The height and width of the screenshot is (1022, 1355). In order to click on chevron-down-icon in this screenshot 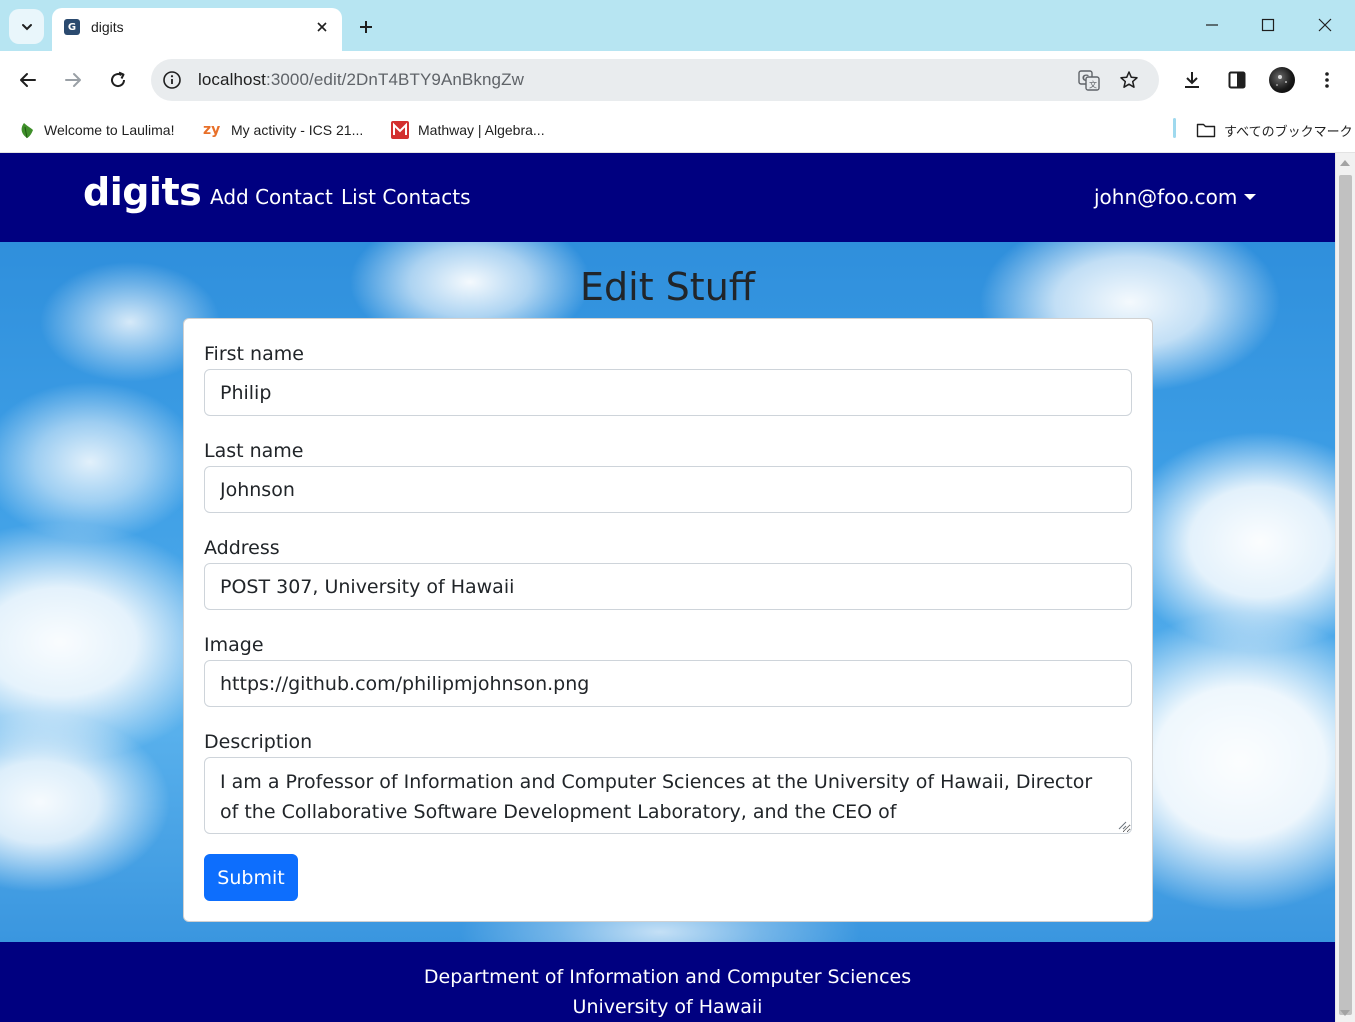, I will do `click(26, 26)`.